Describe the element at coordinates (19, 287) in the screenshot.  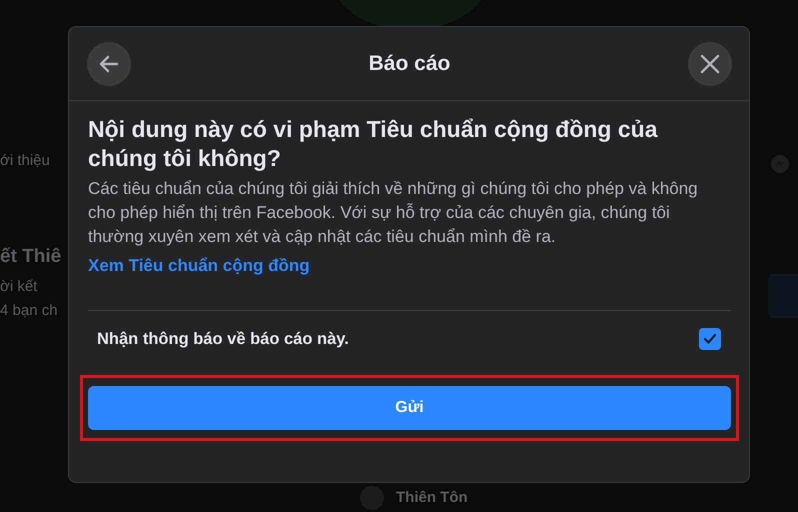
I see `profile-text: ời kết` at that location.